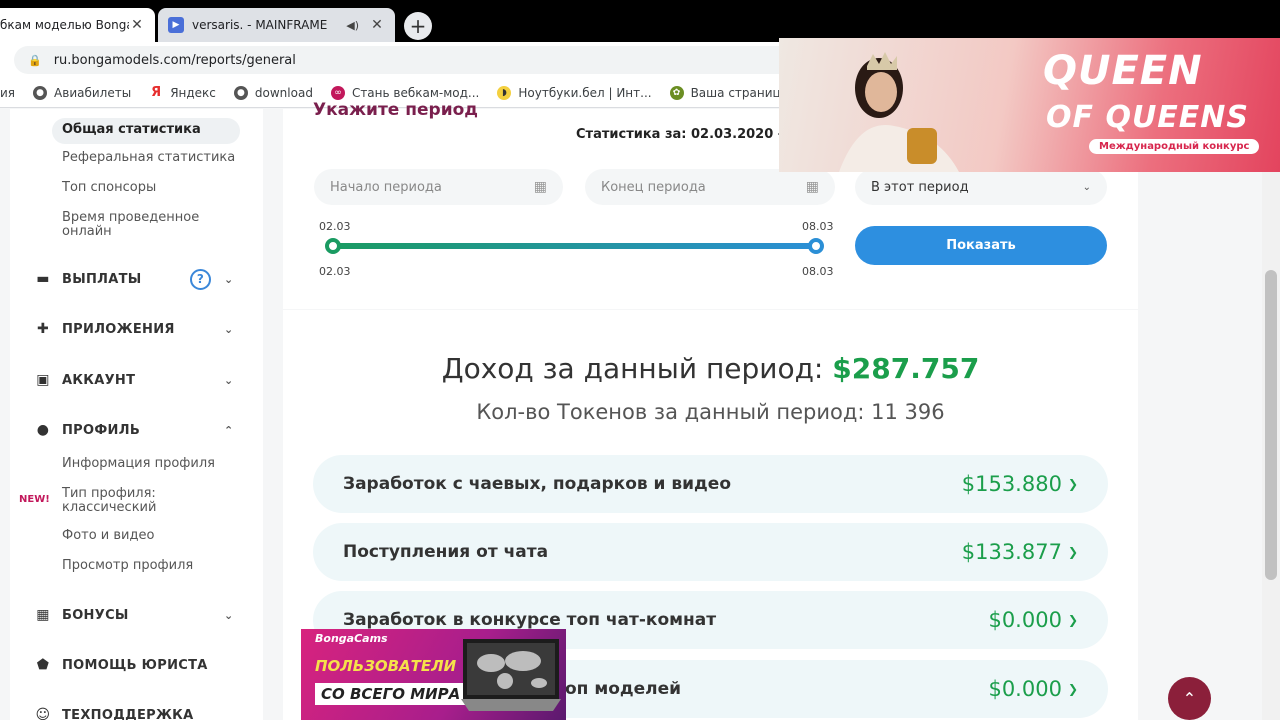  I want to click on sidebar-item-profile-type: Тип профиля: классический, so click(132, 501).